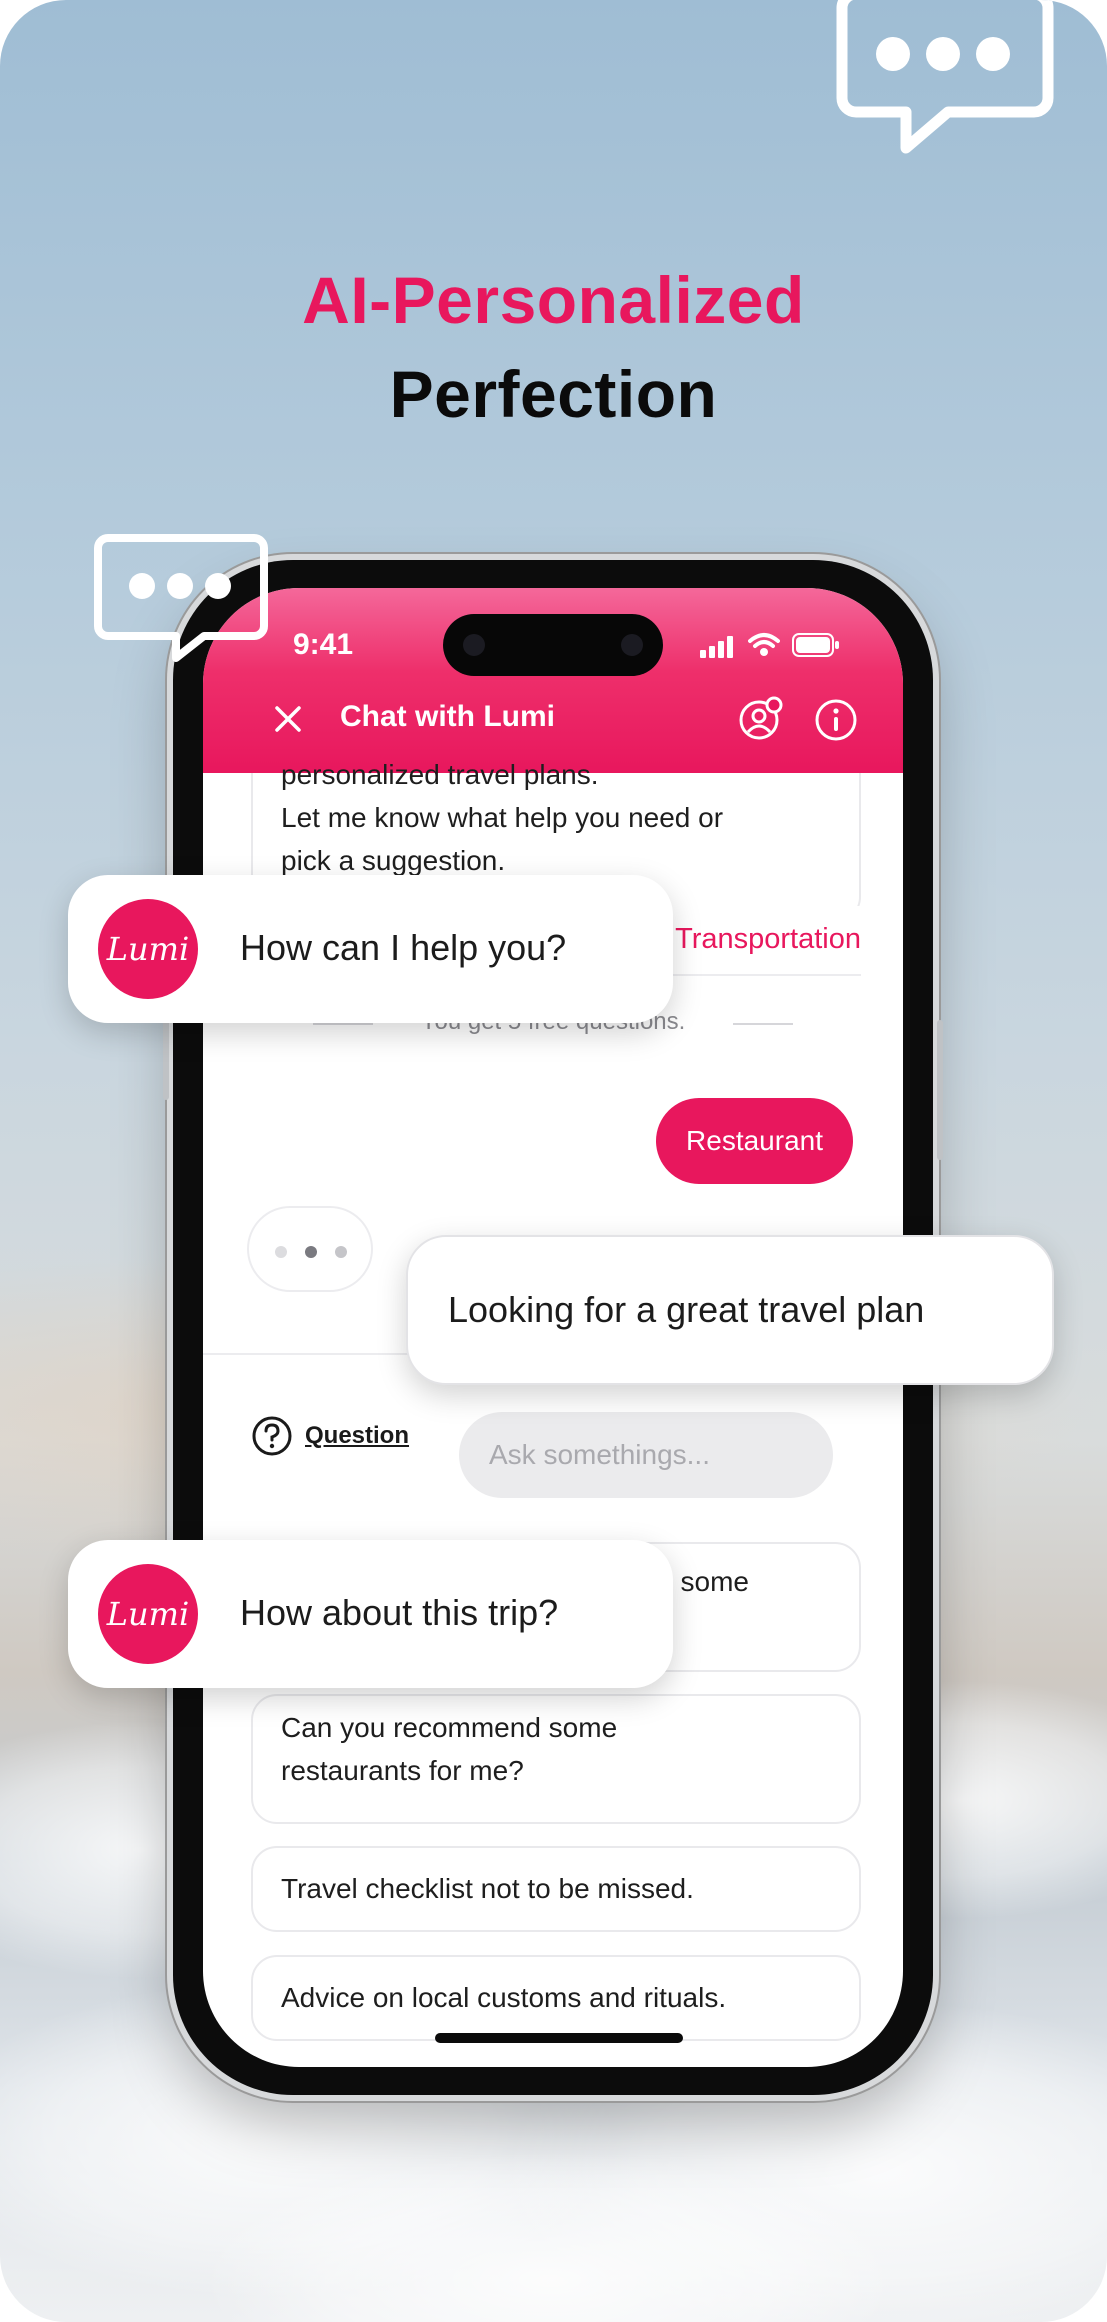  Describe the element at coordinates (815, 645) in the screenshot. I see `battery-icon` at that location.